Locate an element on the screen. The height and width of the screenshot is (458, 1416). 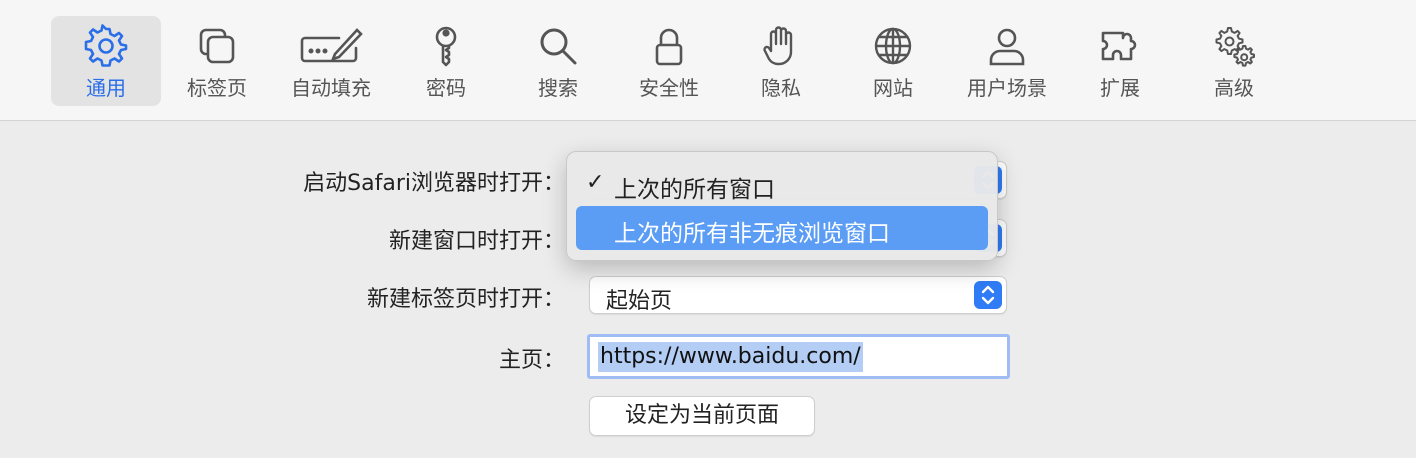
tab-label: 密码 is located at coordinates (446, 88).